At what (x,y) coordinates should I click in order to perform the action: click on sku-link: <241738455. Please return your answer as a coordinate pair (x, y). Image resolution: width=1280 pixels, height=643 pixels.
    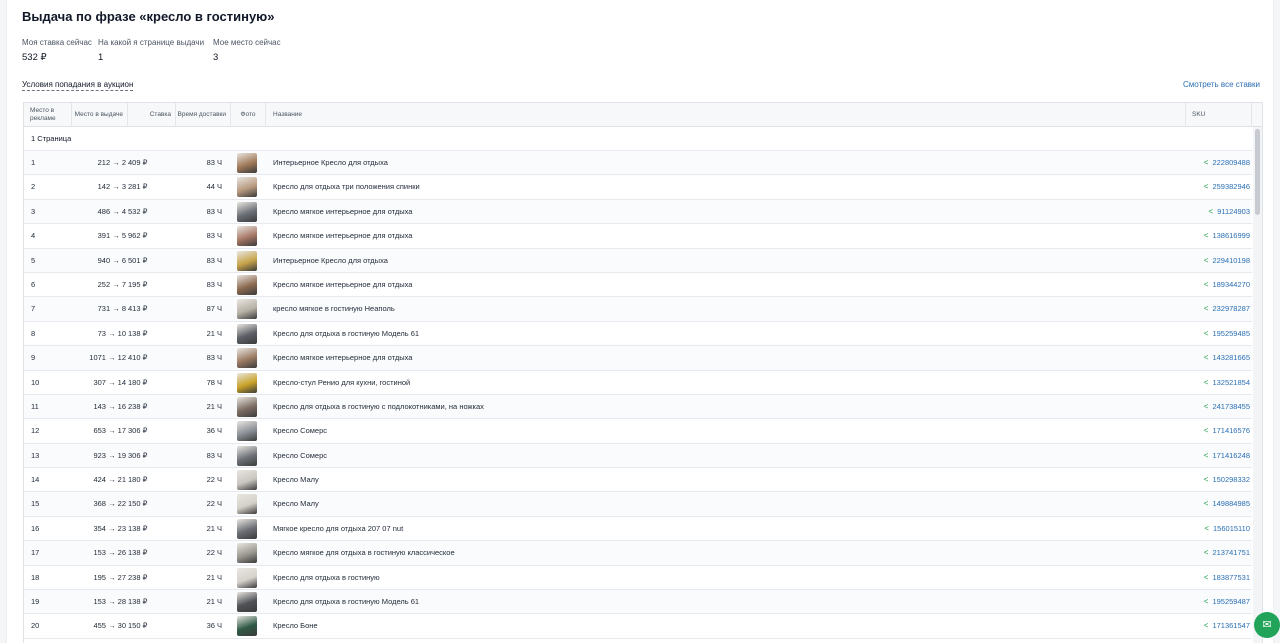
    Looking at the image, I should click on (1219, 407).